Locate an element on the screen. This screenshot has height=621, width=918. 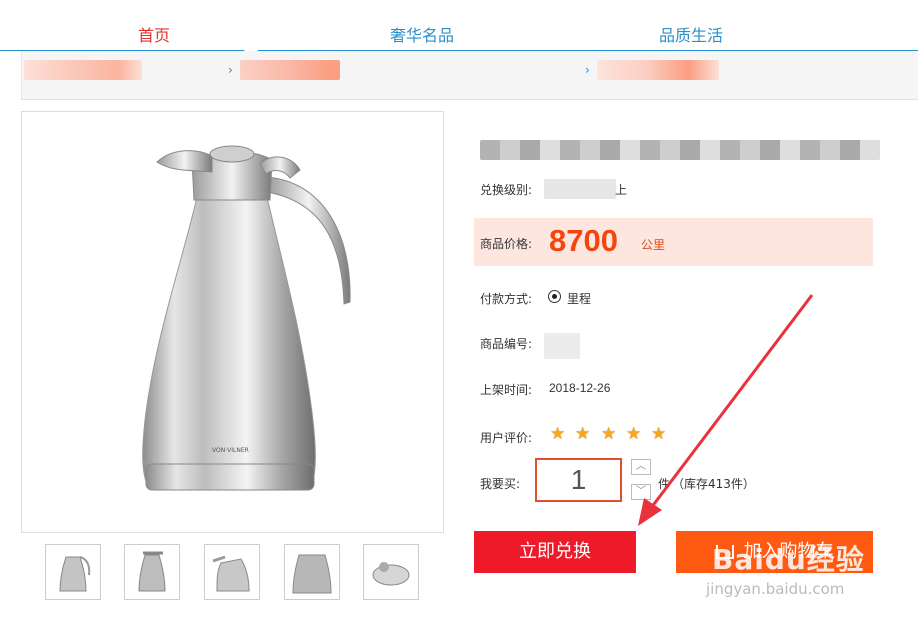
quantity-label: 我要买: is located at coordinates (500, 484).